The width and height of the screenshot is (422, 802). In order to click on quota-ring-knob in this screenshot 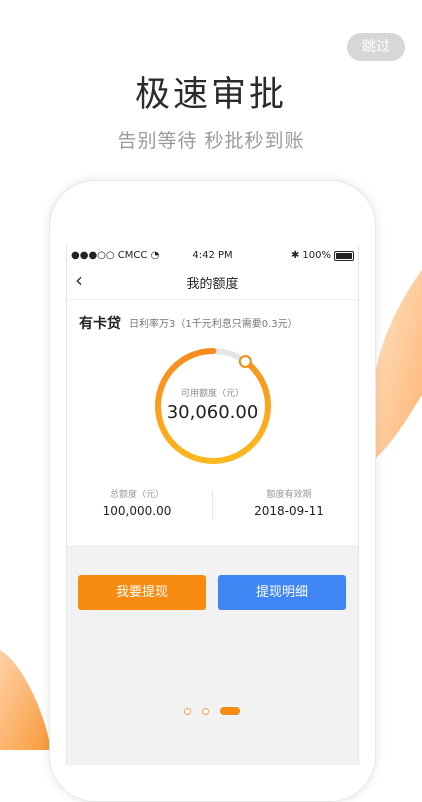, I will do `click(245, 362)`.